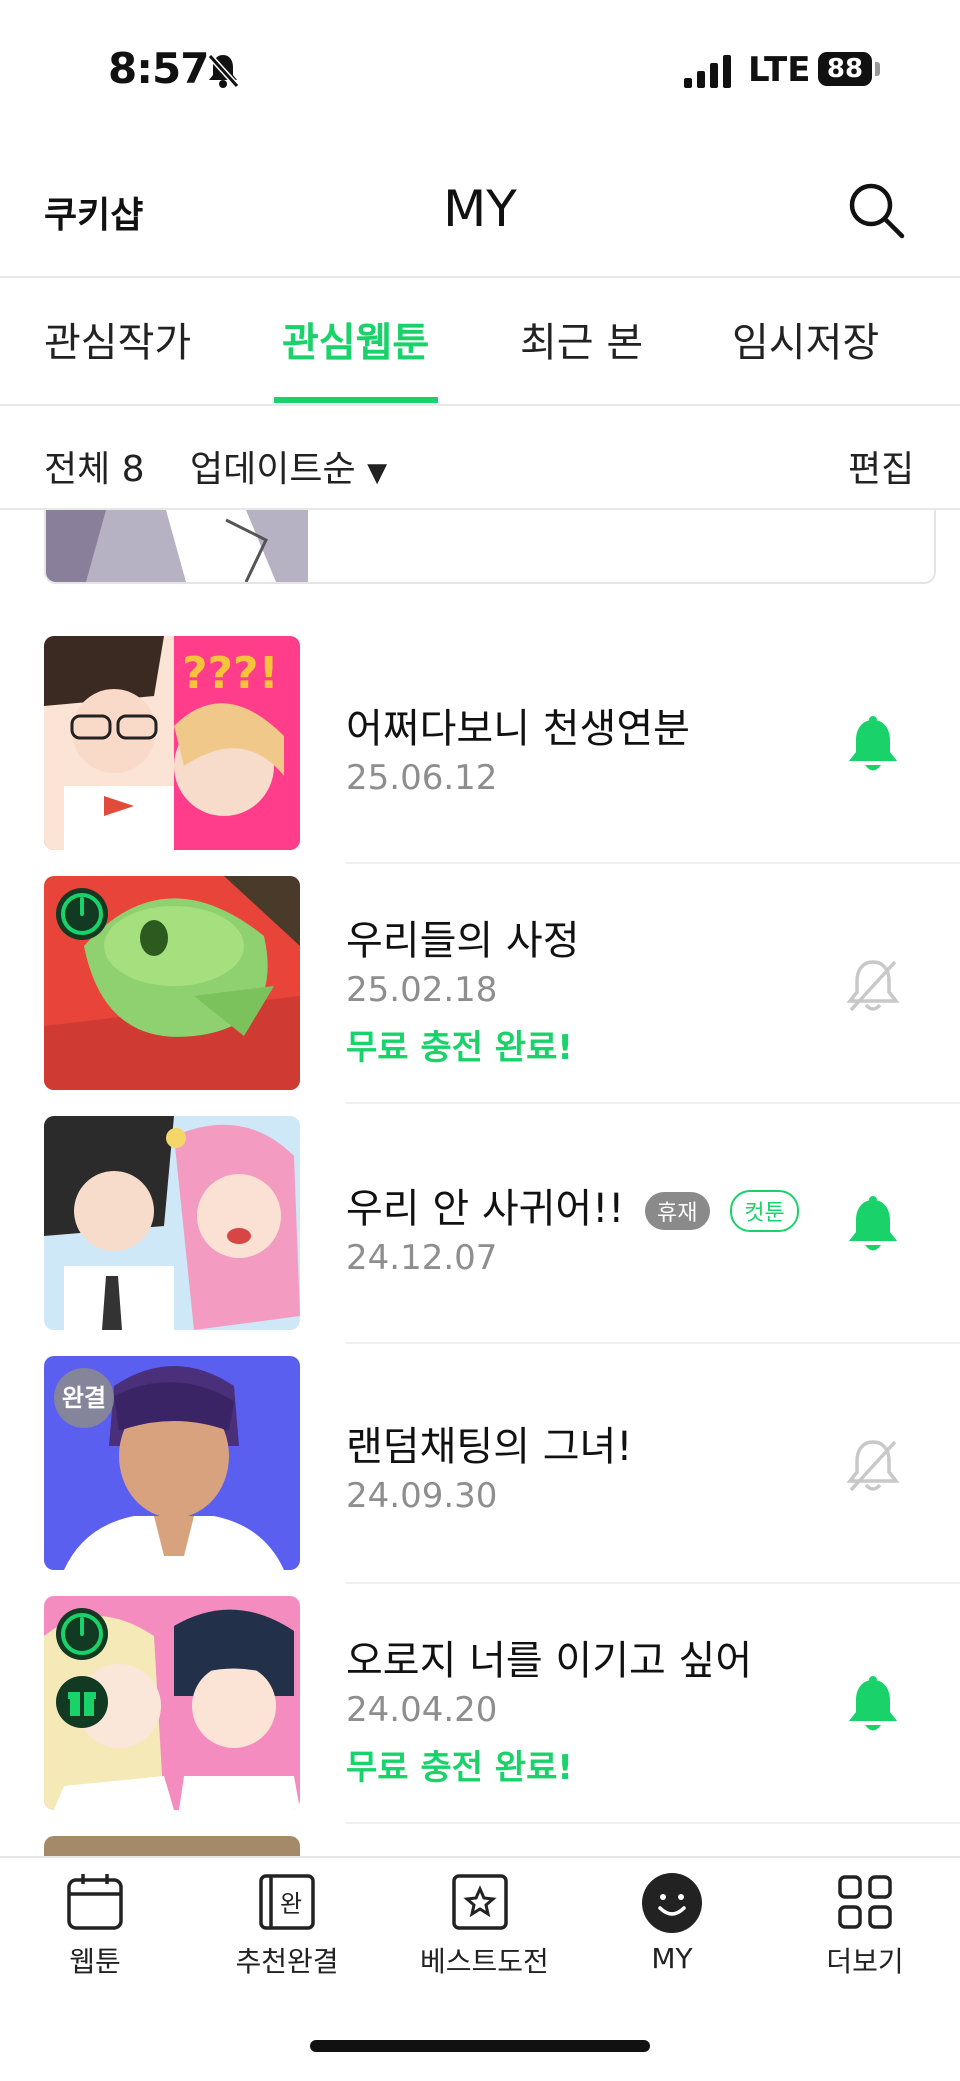 Image resolution: width=960 pixels, height=2081 pixels. Describe the element at coordinates (82, 1702) in the screenshot. I see `gift-icon` at that location.